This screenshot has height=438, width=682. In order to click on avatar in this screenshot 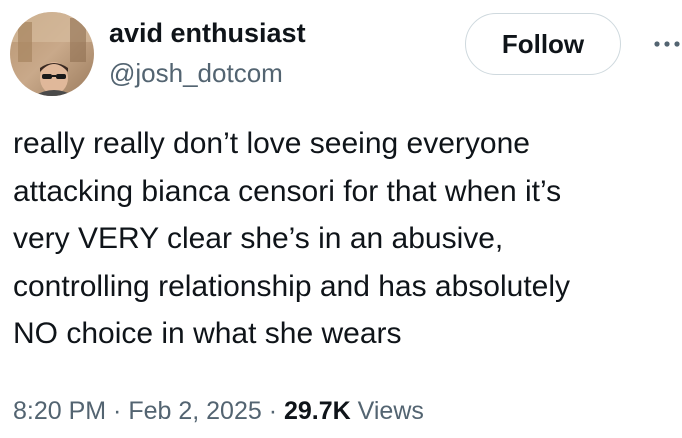, I will do `click(52, 54)`.